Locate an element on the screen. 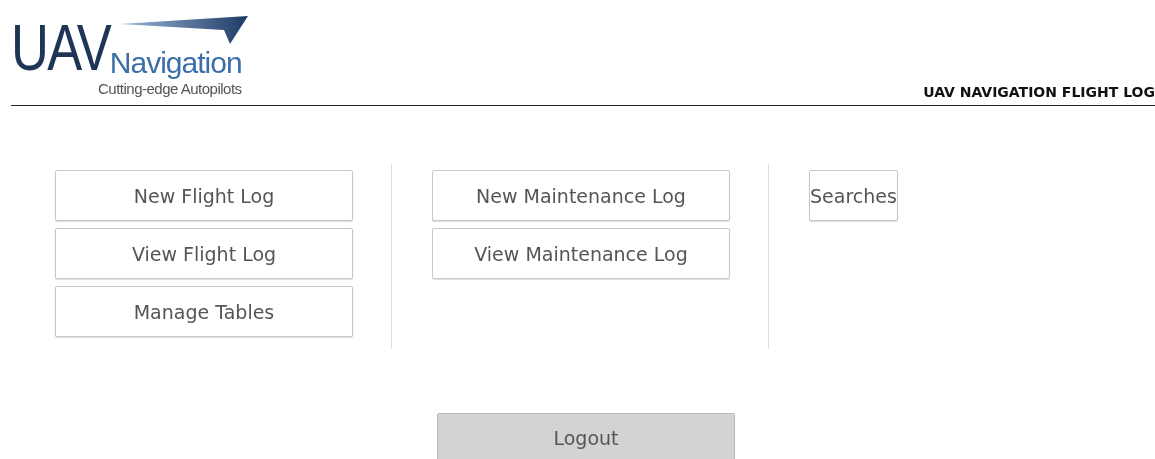 Image resolution: width=1155 pixels, height=459 pixels. logout-button: Logout is located at coordinates (586, 436).